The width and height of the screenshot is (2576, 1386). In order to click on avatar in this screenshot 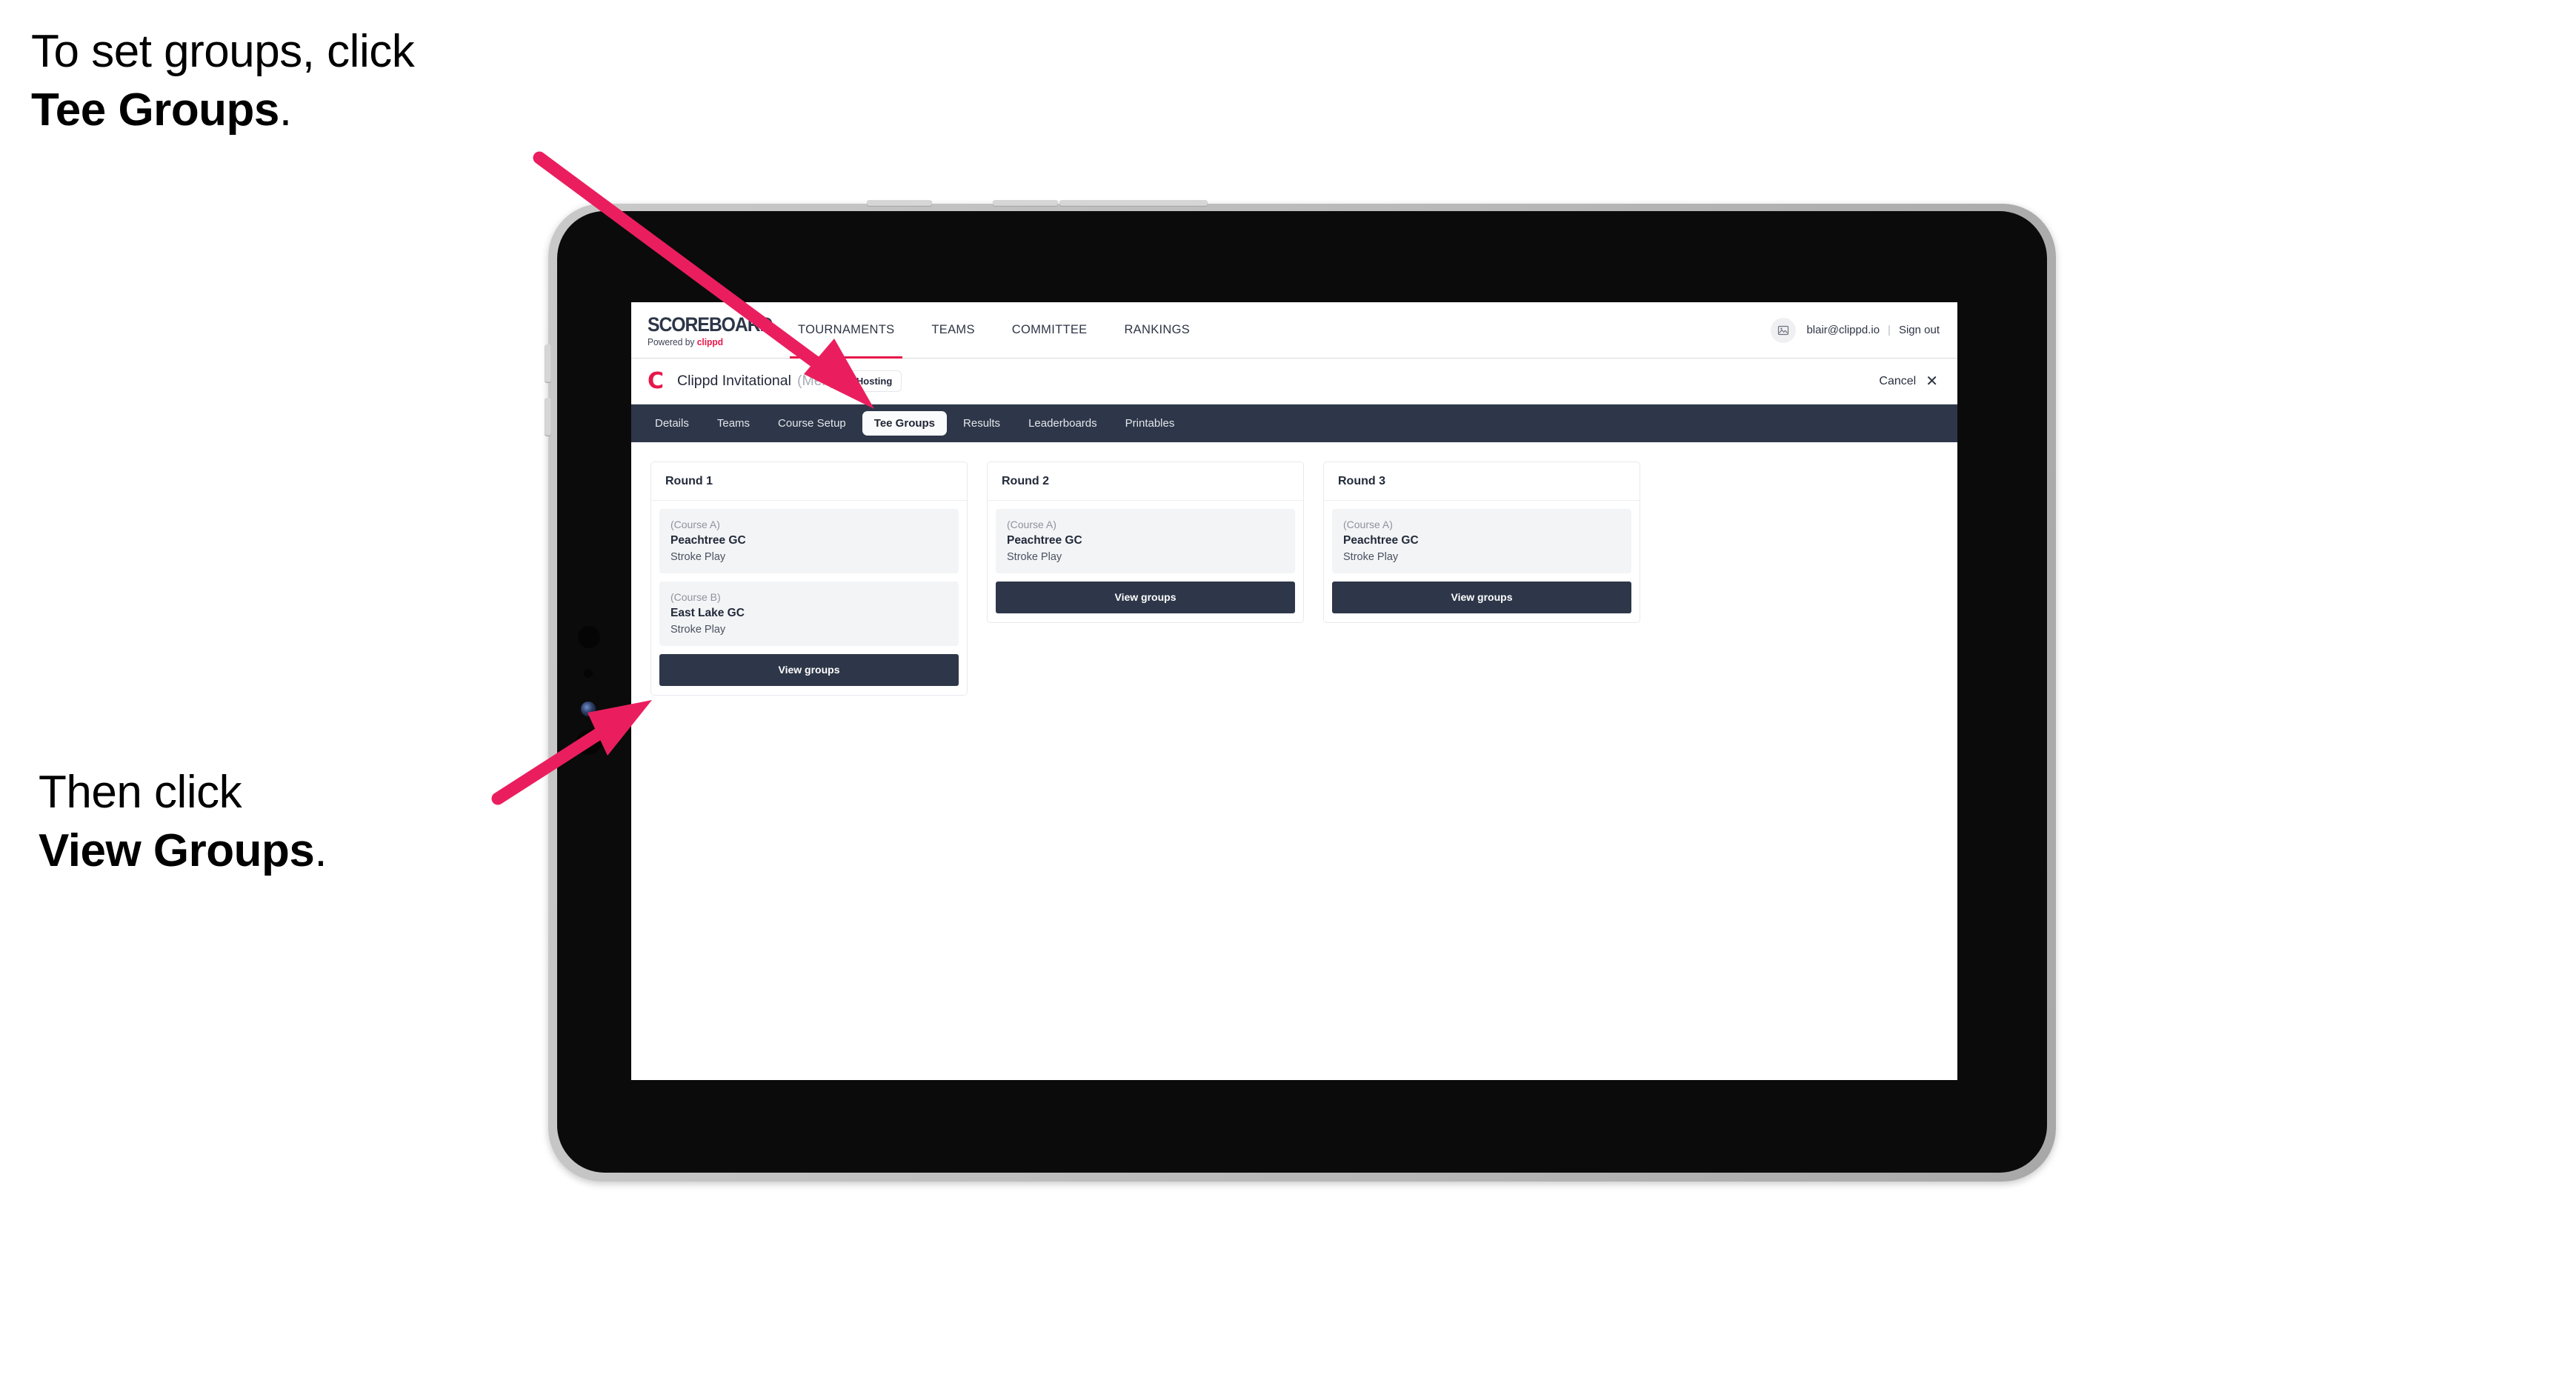, I will do `click(1784, 330)`.